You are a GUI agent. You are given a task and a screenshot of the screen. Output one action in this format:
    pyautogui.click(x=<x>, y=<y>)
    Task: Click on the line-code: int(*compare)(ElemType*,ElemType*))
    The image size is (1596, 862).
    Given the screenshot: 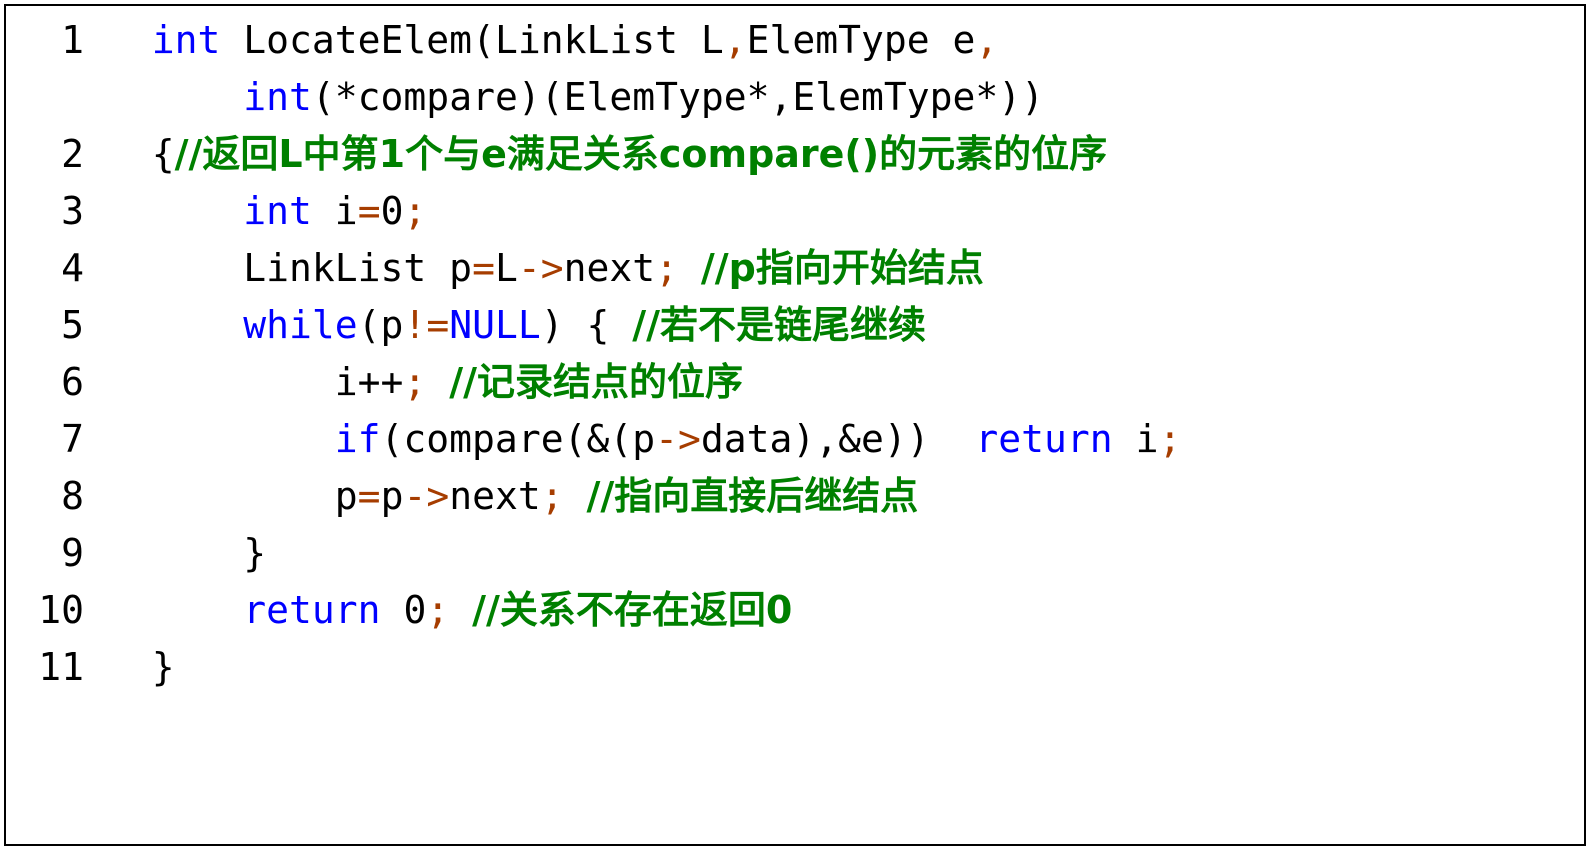 What is the action you would take?
    pyautogui.click(x=845, y=97)
    